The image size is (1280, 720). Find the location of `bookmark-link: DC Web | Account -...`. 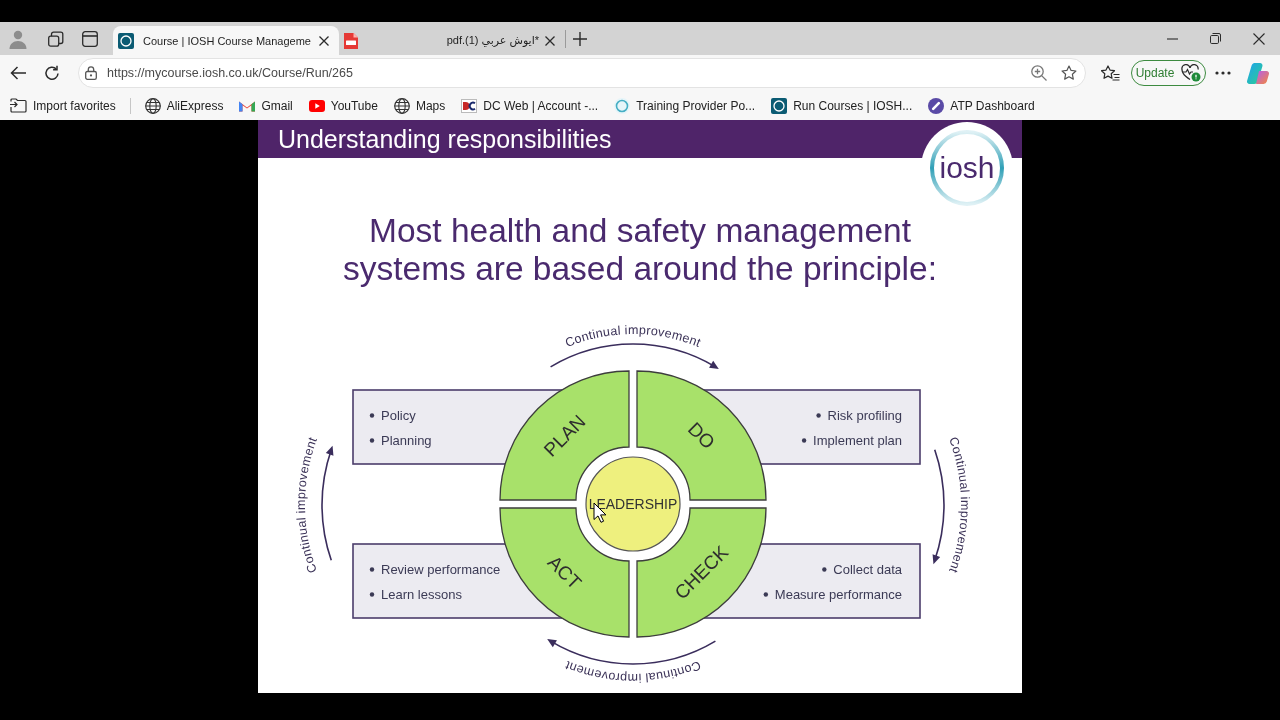

bookmark-link: DC Web | Account -... is located at coordinates (530, 105).